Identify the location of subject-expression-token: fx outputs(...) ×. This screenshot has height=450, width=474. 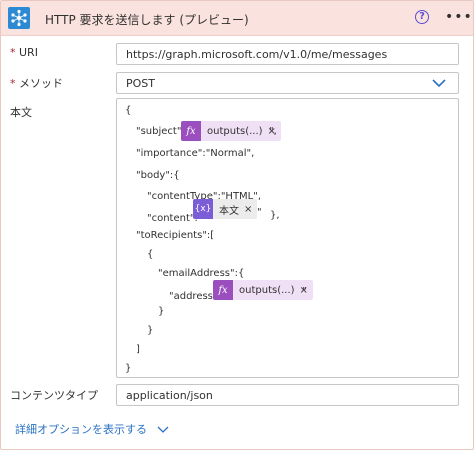
(231, 131).